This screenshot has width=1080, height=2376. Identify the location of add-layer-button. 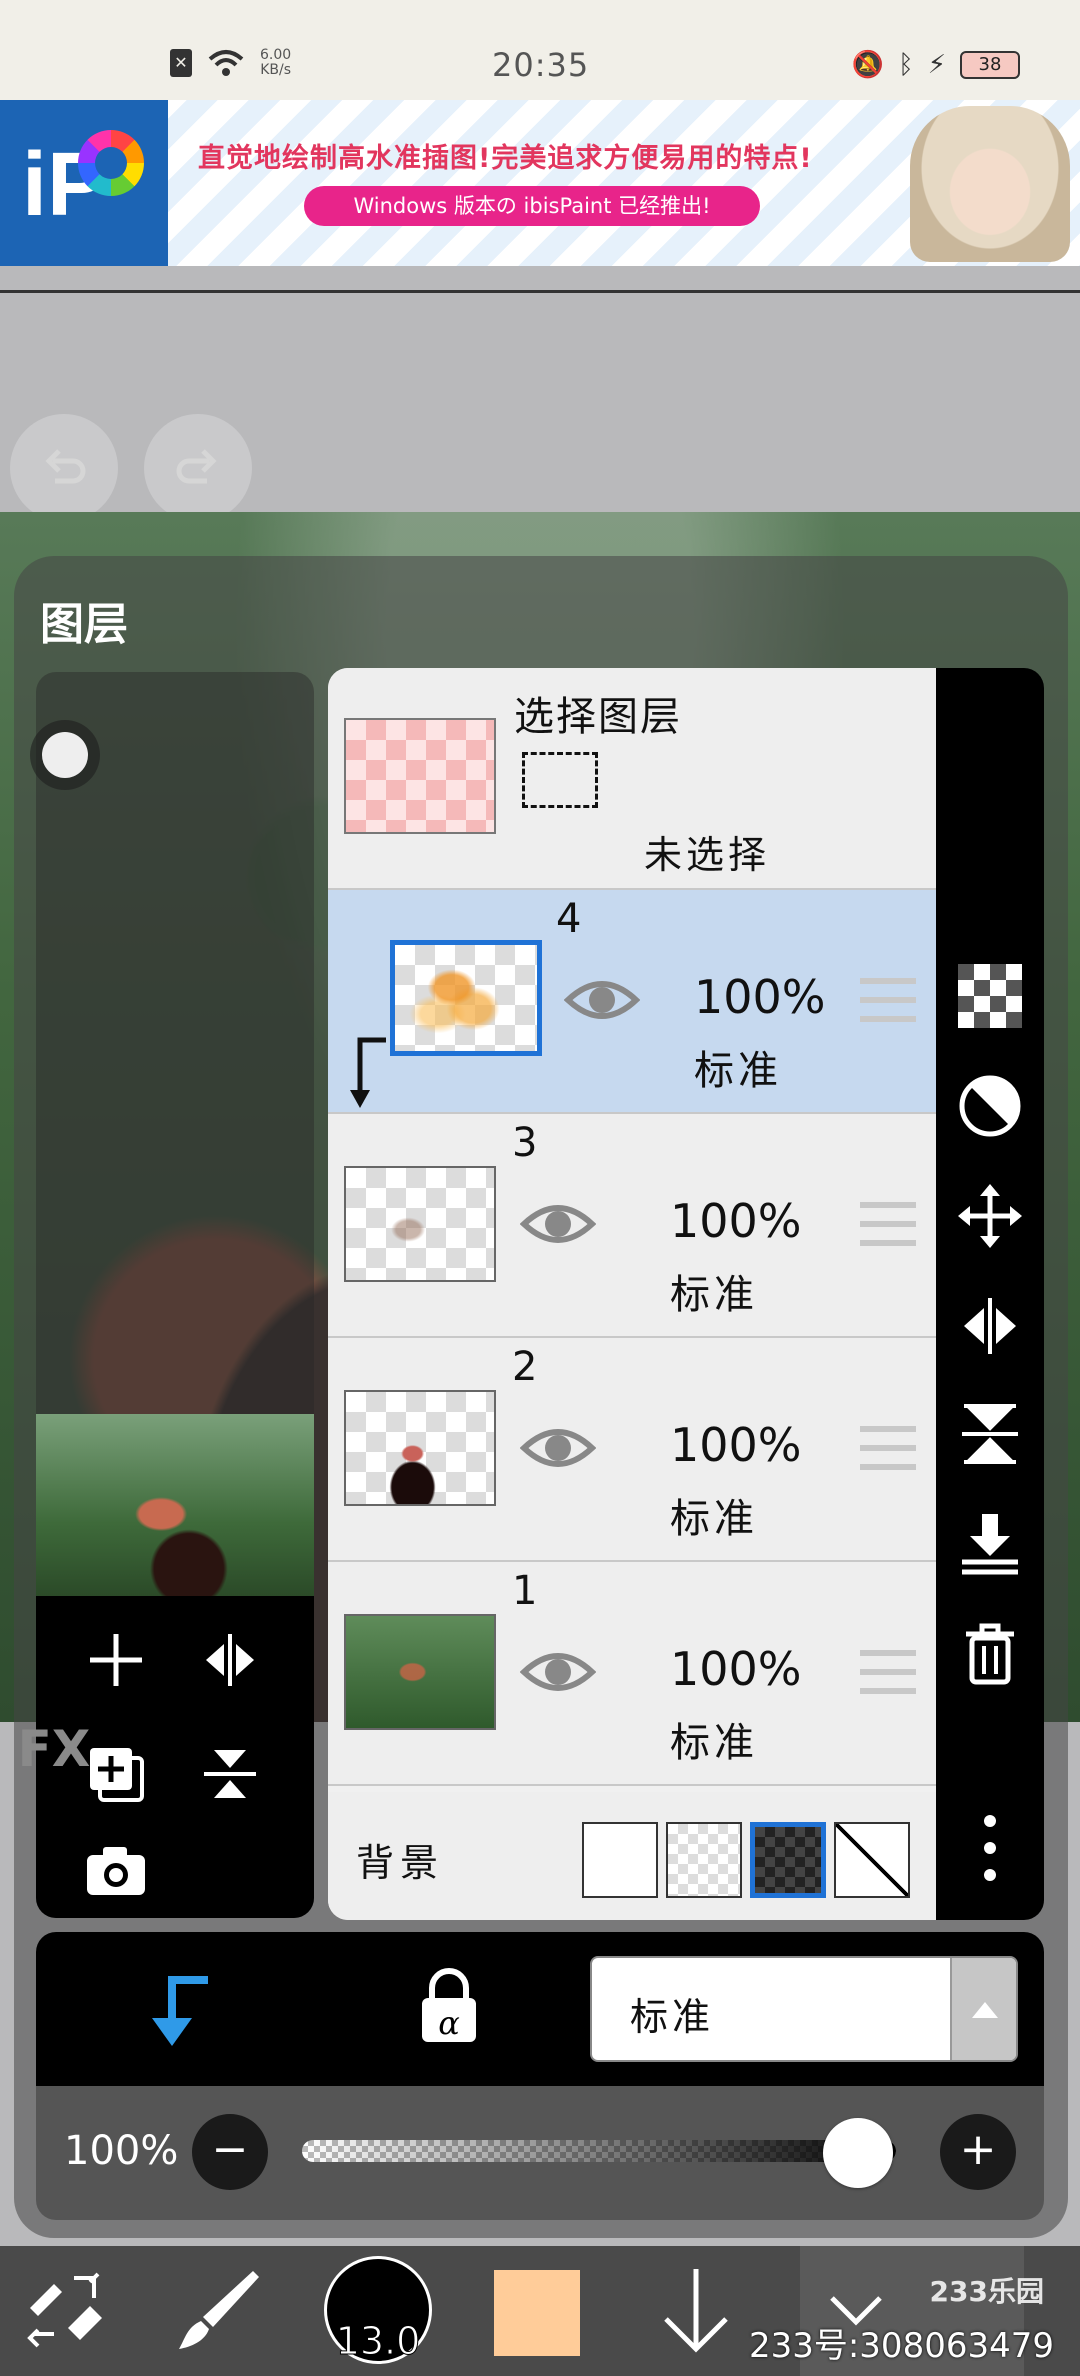
(116, 1660).